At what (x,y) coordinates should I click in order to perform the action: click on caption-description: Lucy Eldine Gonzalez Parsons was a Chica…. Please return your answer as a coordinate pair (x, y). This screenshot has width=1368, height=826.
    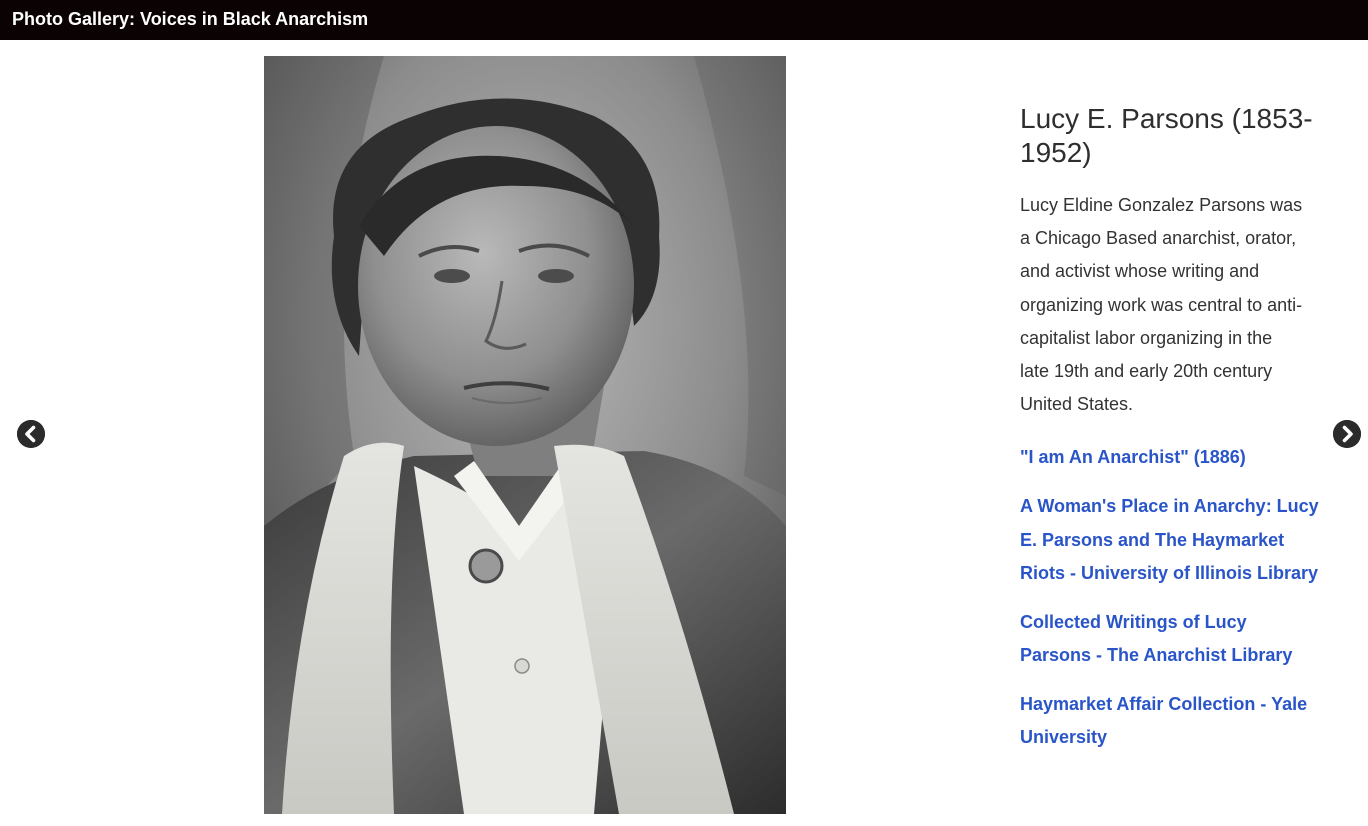
    Looking at the image, I should click on (1161, 305).